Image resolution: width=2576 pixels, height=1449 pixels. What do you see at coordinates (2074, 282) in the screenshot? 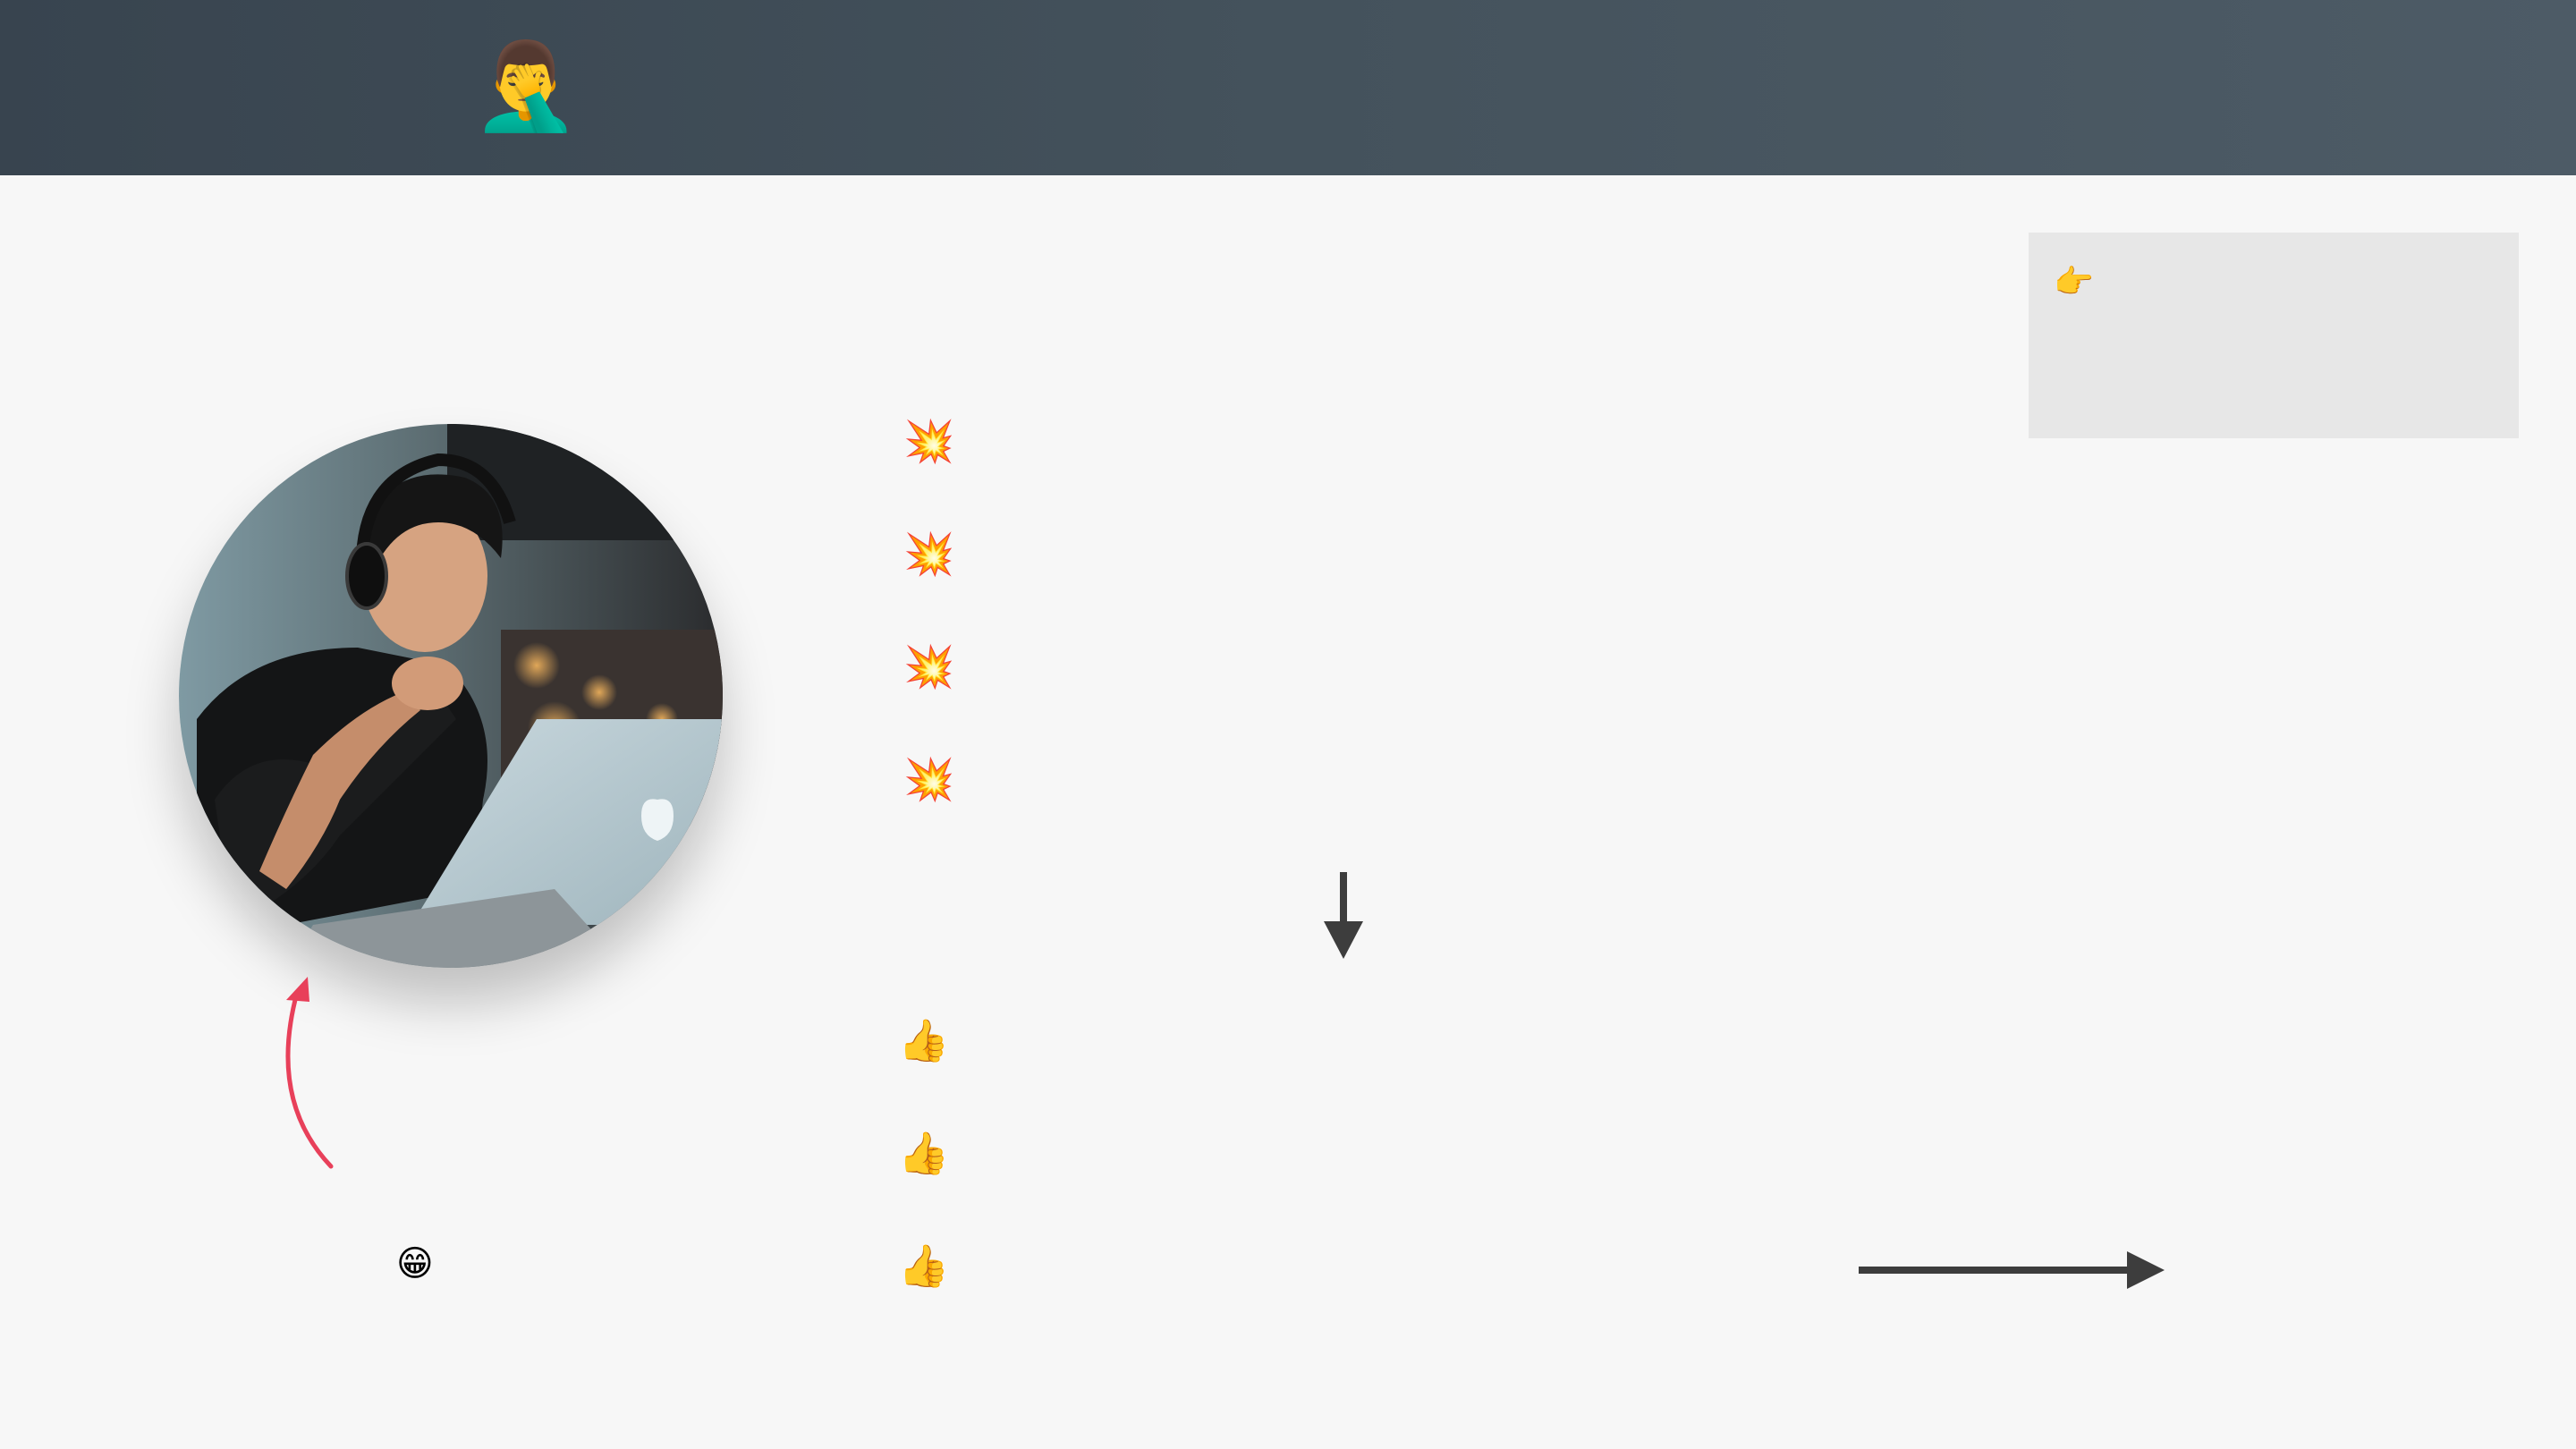
I see `pointing-right-icon: 👉` at bounding box center [2074, 282].